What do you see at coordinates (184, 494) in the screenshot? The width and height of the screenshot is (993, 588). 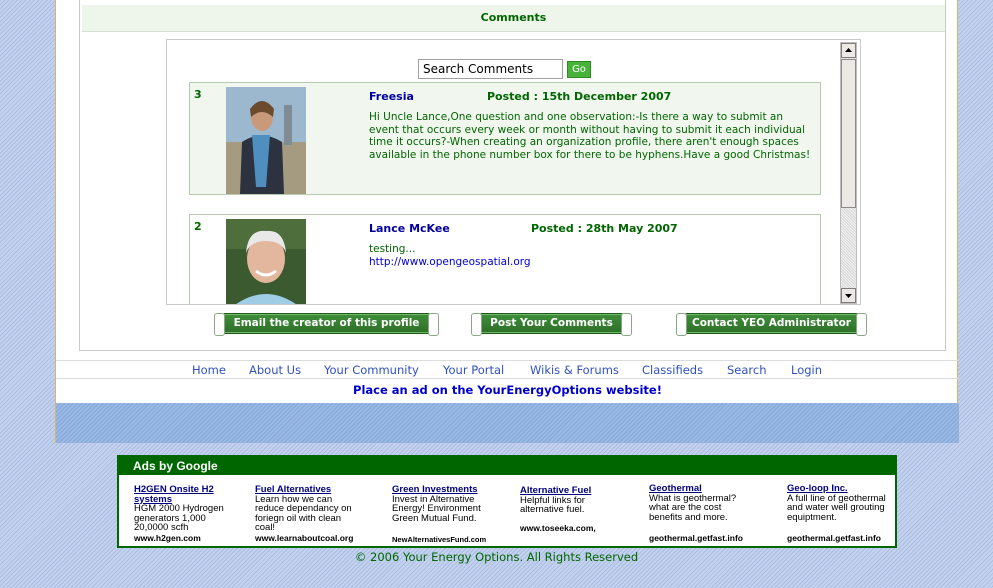 I see `ad-title: H2GEN Onsite H2 systems` at bounding box center [184, 494].